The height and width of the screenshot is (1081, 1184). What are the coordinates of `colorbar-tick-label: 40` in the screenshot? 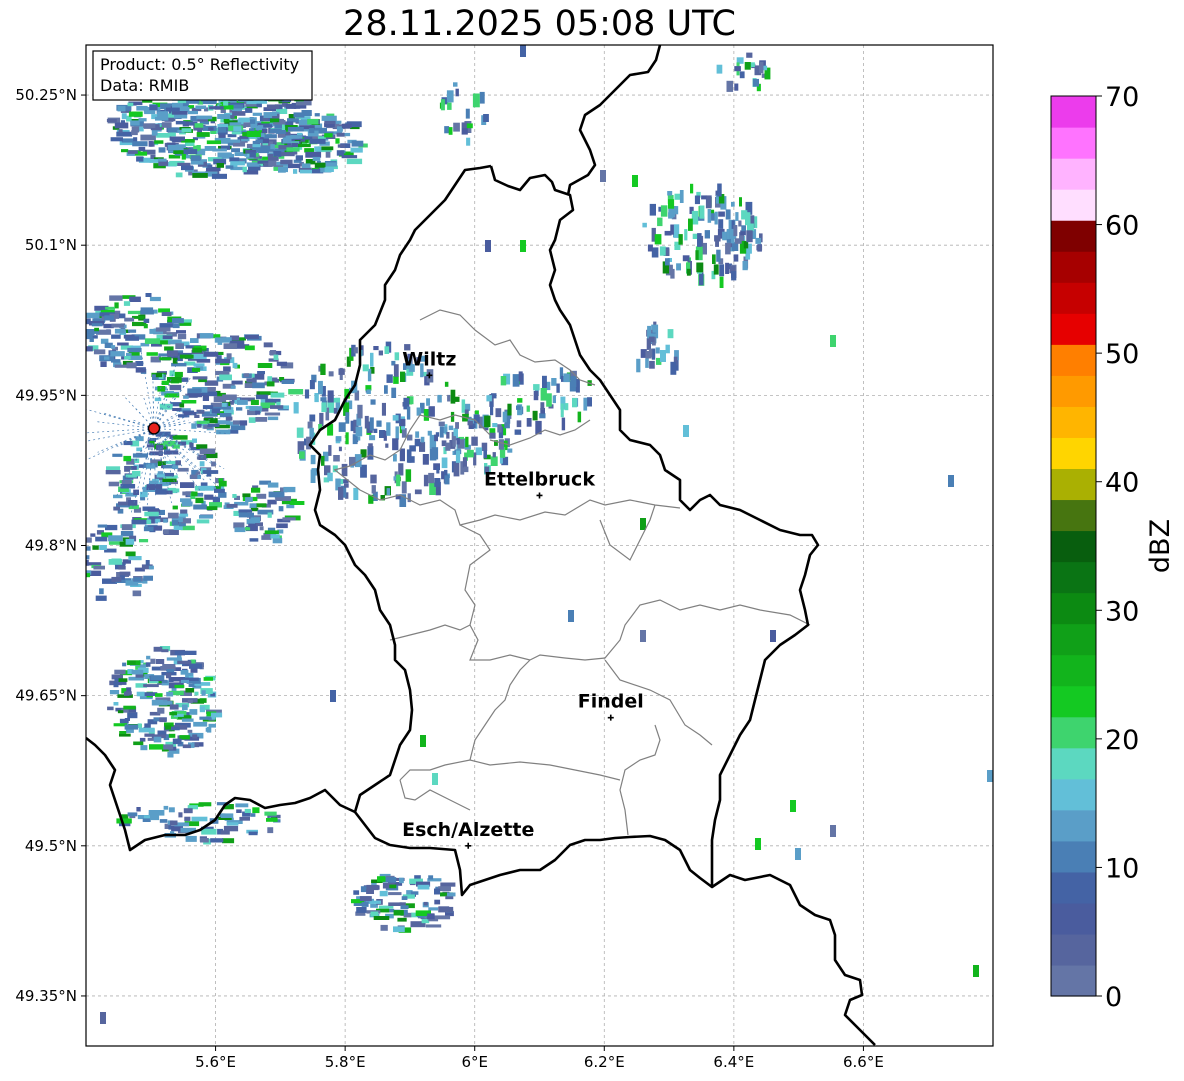 It's located at (1122, 483).